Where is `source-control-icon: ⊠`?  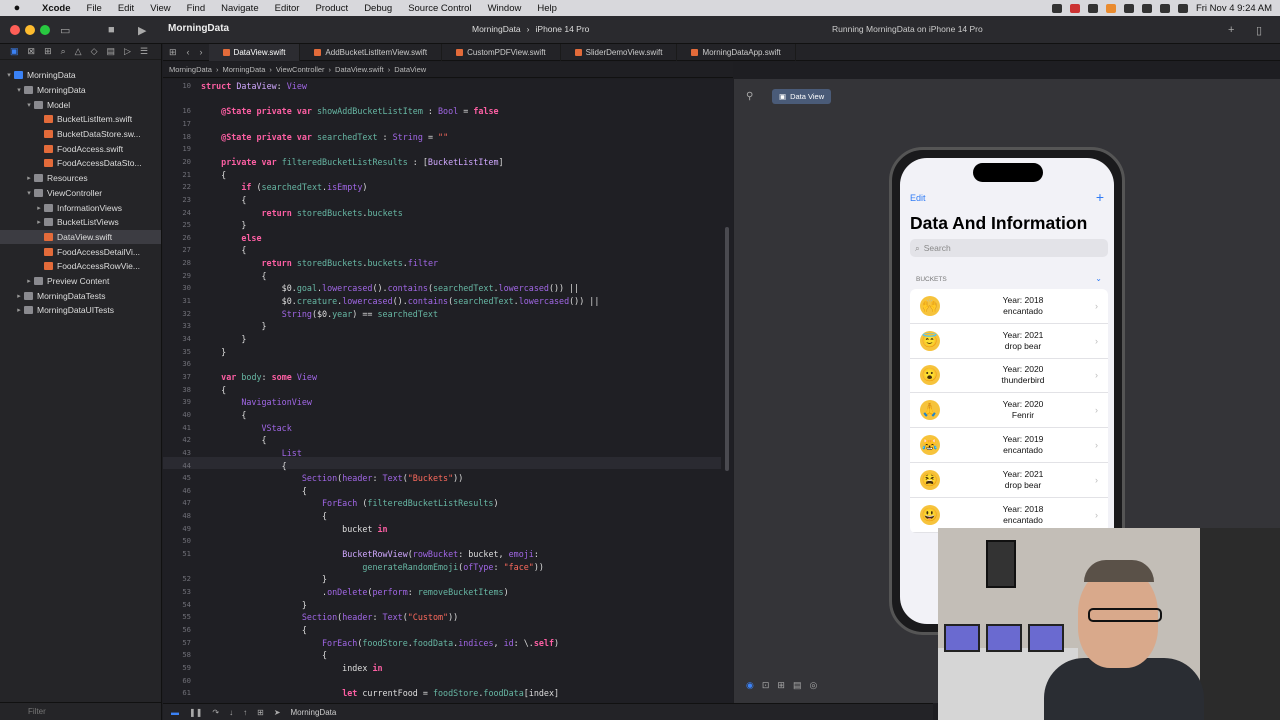 source-control-icon: ⊠ is located at coordinates (32, 51).